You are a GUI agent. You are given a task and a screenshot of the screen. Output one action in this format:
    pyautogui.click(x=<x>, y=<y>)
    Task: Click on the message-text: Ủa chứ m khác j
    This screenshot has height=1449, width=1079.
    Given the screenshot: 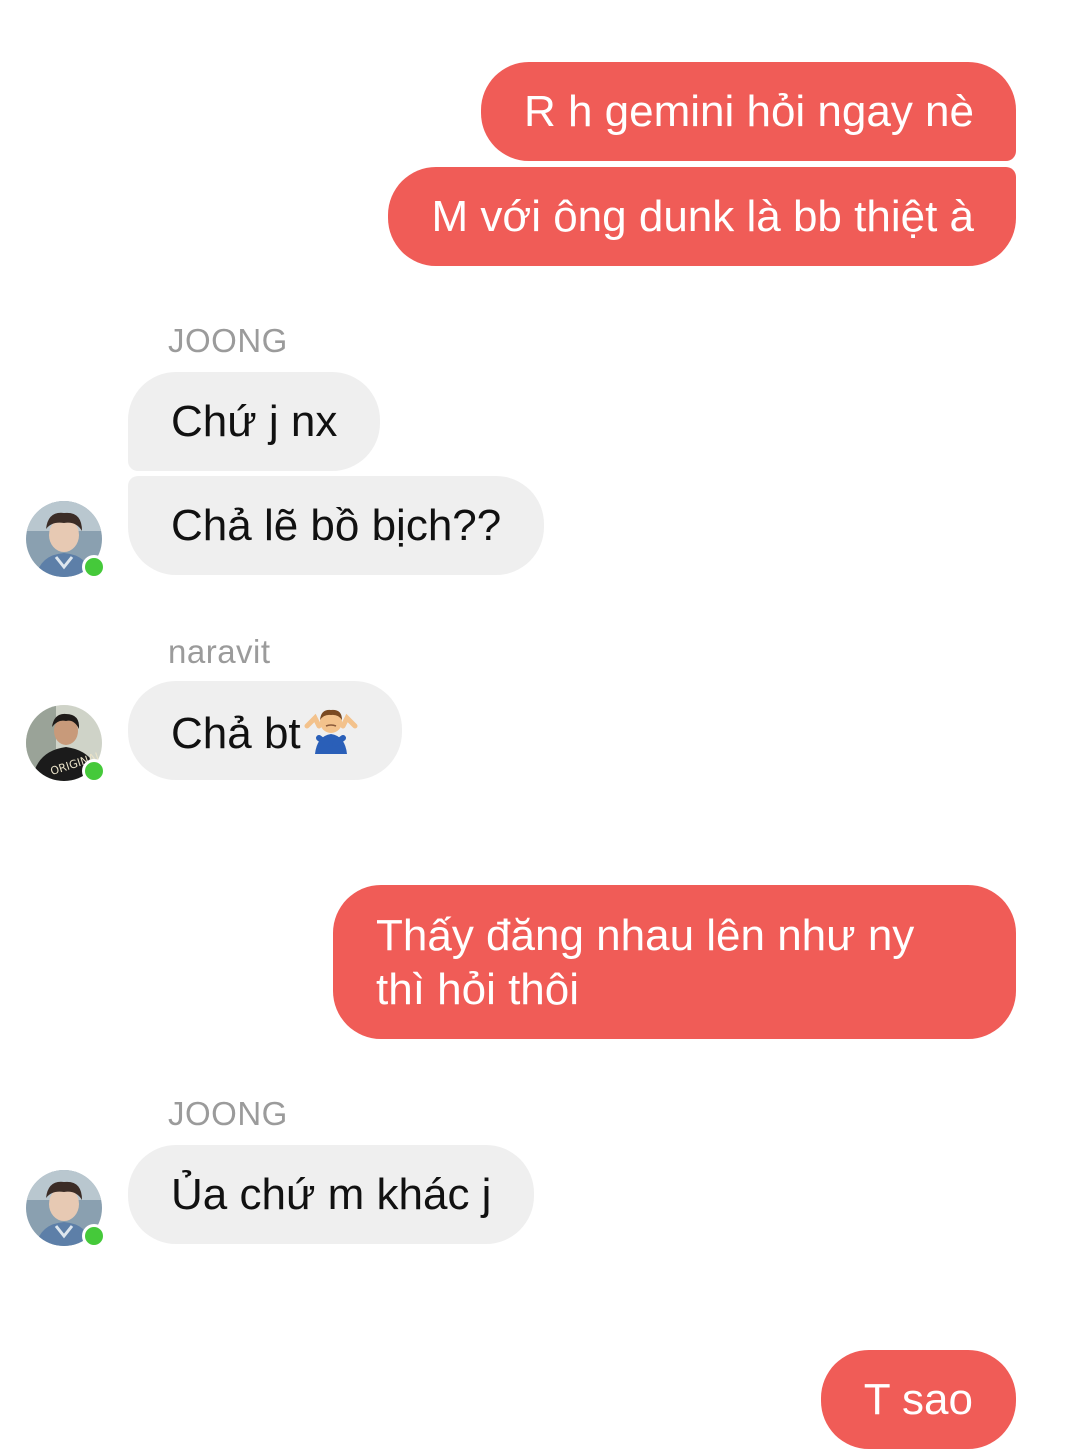 What is the action you would take?
    pyautogui.click(x=331, y=1194)
    